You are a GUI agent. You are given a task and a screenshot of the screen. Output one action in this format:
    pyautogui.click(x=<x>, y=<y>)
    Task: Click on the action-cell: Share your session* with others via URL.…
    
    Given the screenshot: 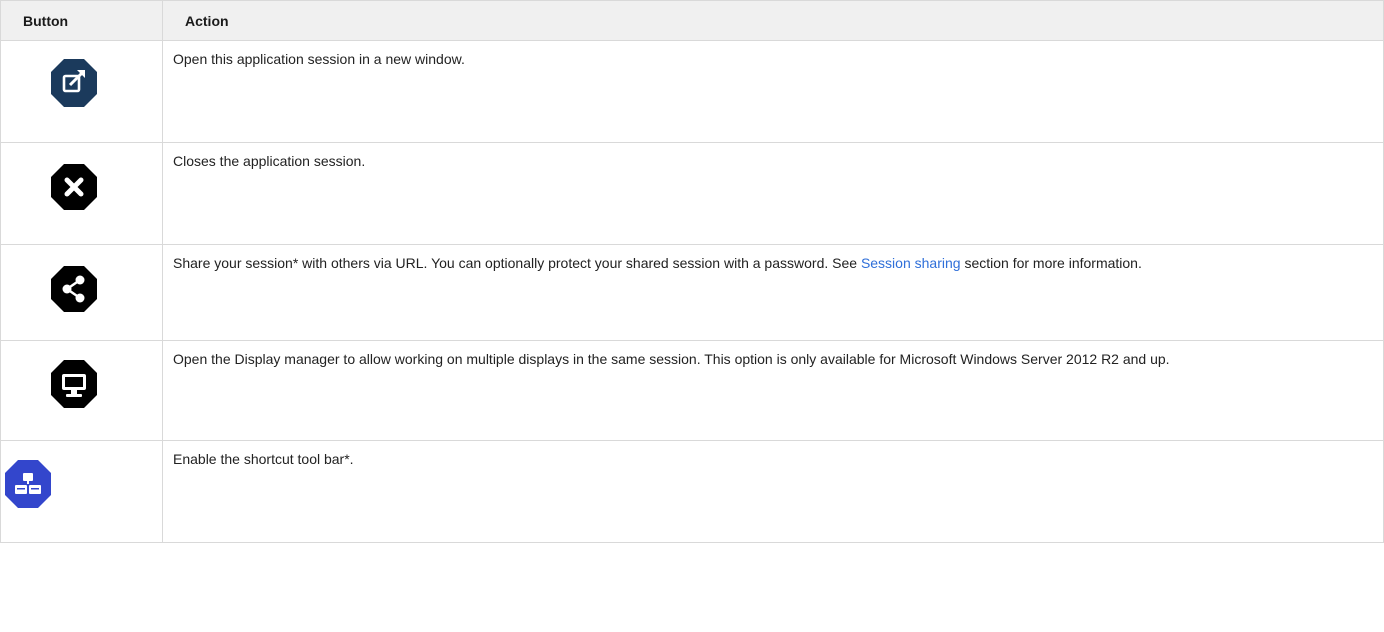 What is the action you would take?
    pyautogui.click(x=773, y=292)
    